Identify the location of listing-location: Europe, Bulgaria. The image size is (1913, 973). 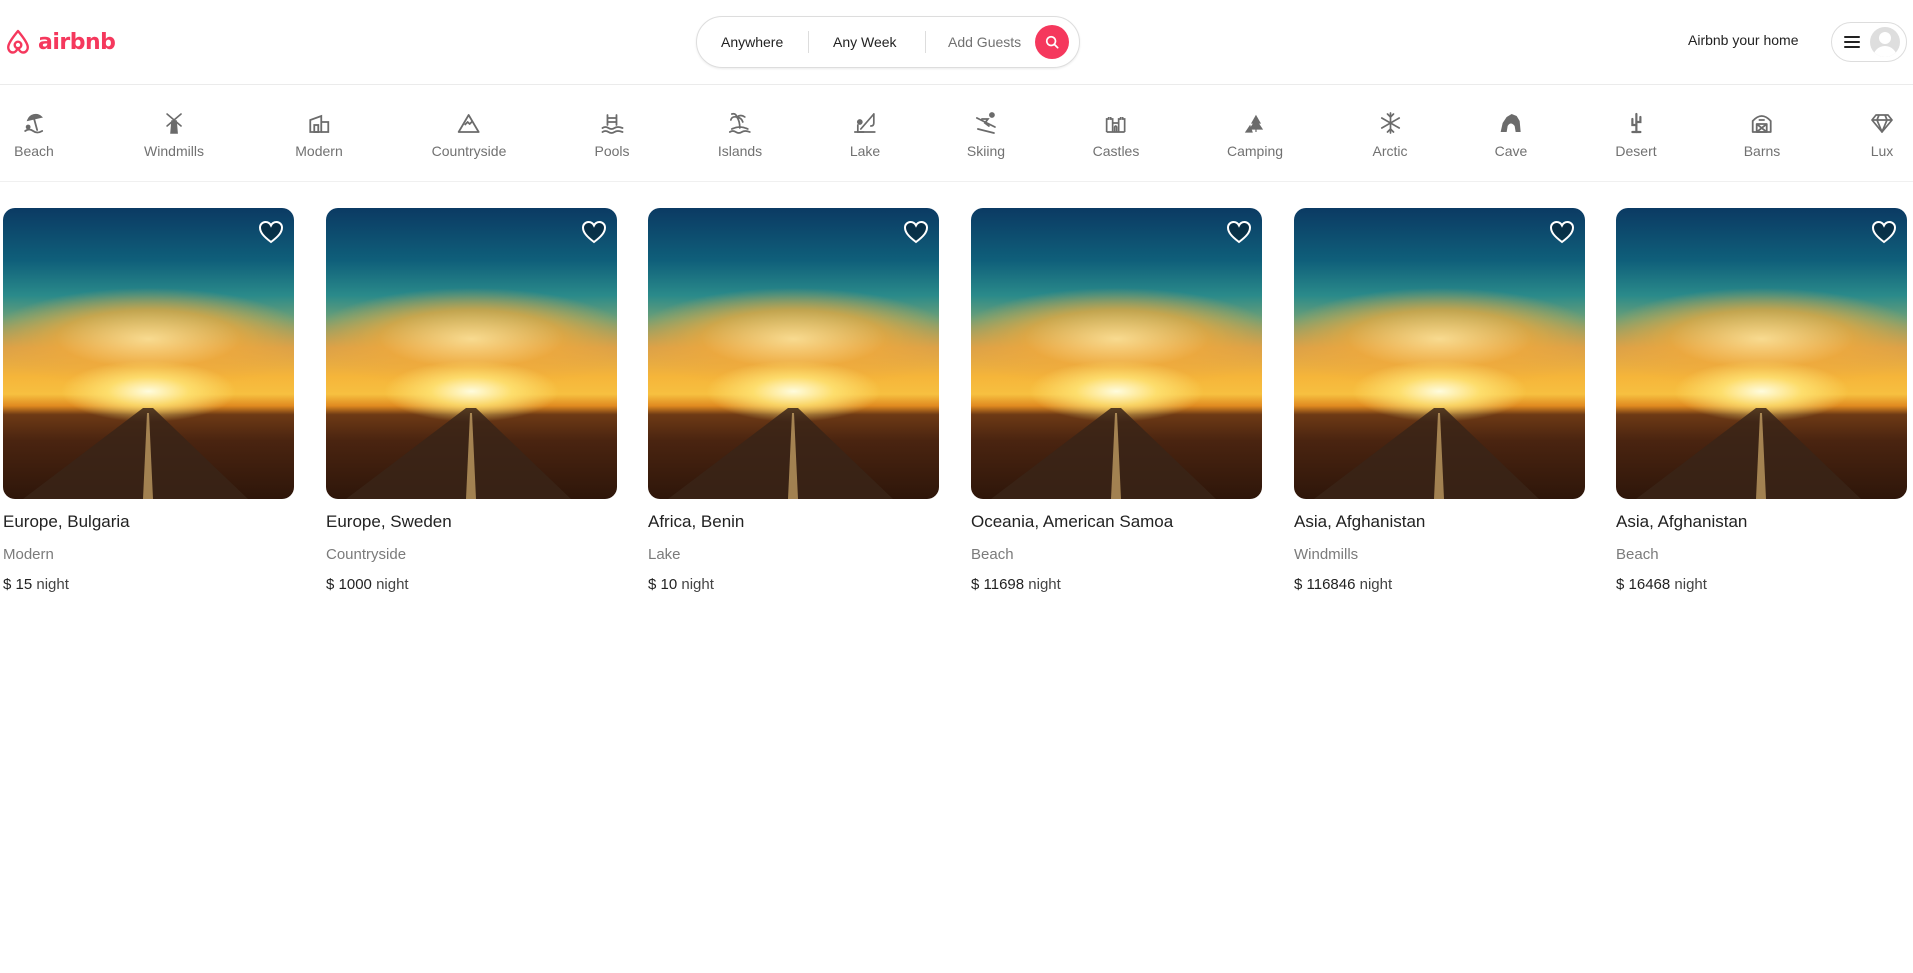
(66, 521).